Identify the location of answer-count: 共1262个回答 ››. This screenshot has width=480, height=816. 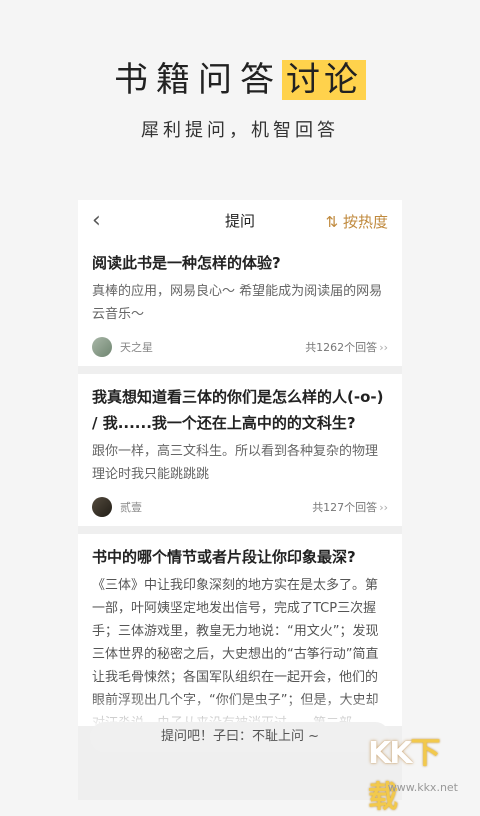
(346, 347).